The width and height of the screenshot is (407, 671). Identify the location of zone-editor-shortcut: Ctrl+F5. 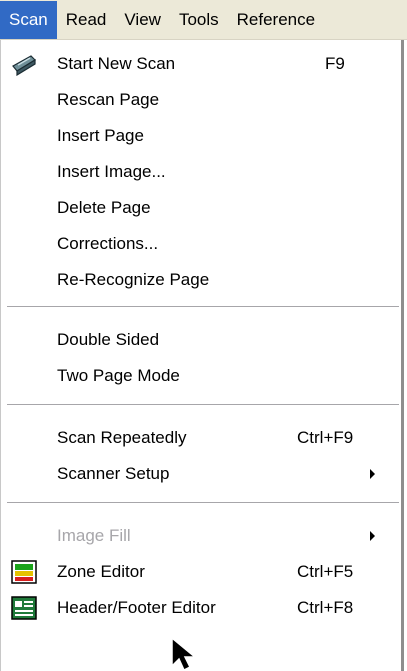
(325, 571).